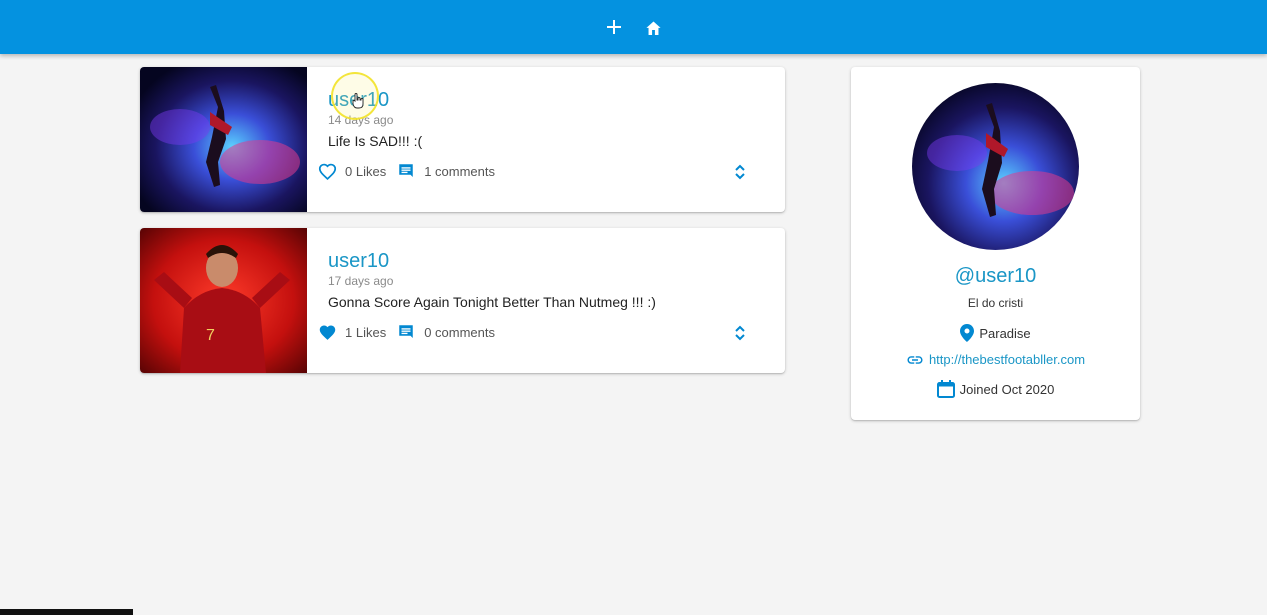 The width and height of the screenshot is (1267, 615). I want to click on taskbar-edge, so click(66, 612).